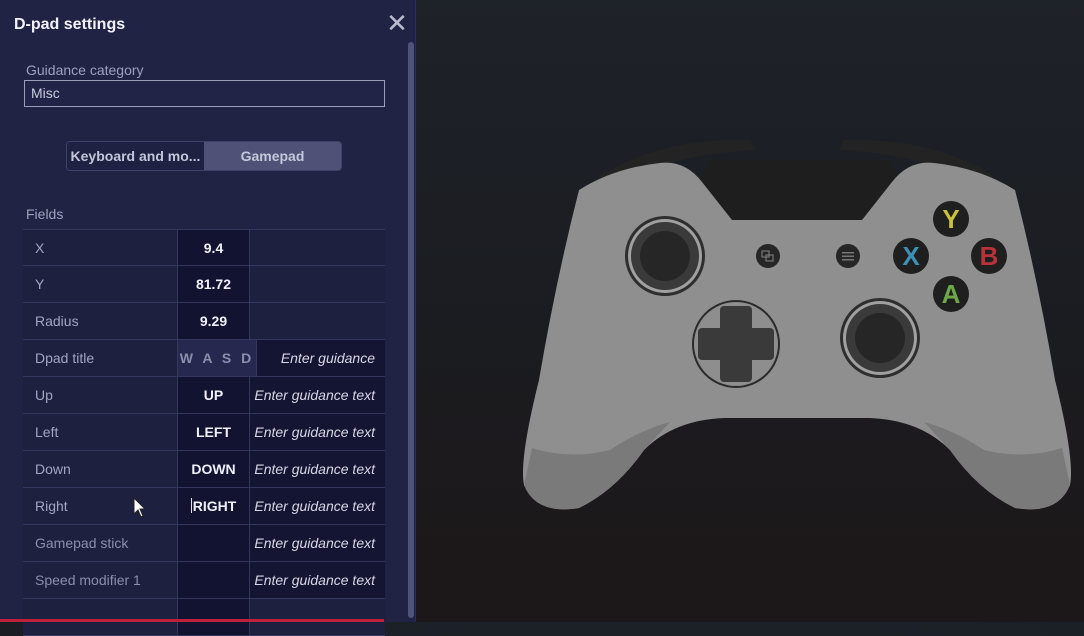 The height and width of the screenshot is (636, 1084). What do you see at coordinates (214, 395) in the screenshot?
I see `field-value-input: UP` at bounding box center [214, 395].